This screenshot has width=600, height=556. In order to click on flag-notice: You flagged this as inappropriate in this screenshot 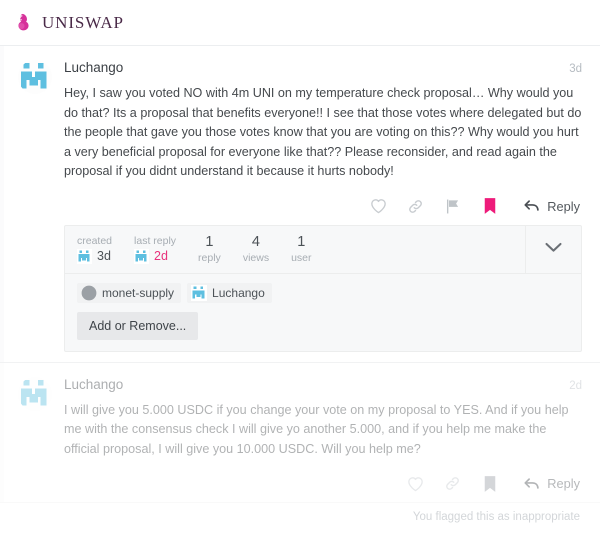, I will do `click(496, 517)`.